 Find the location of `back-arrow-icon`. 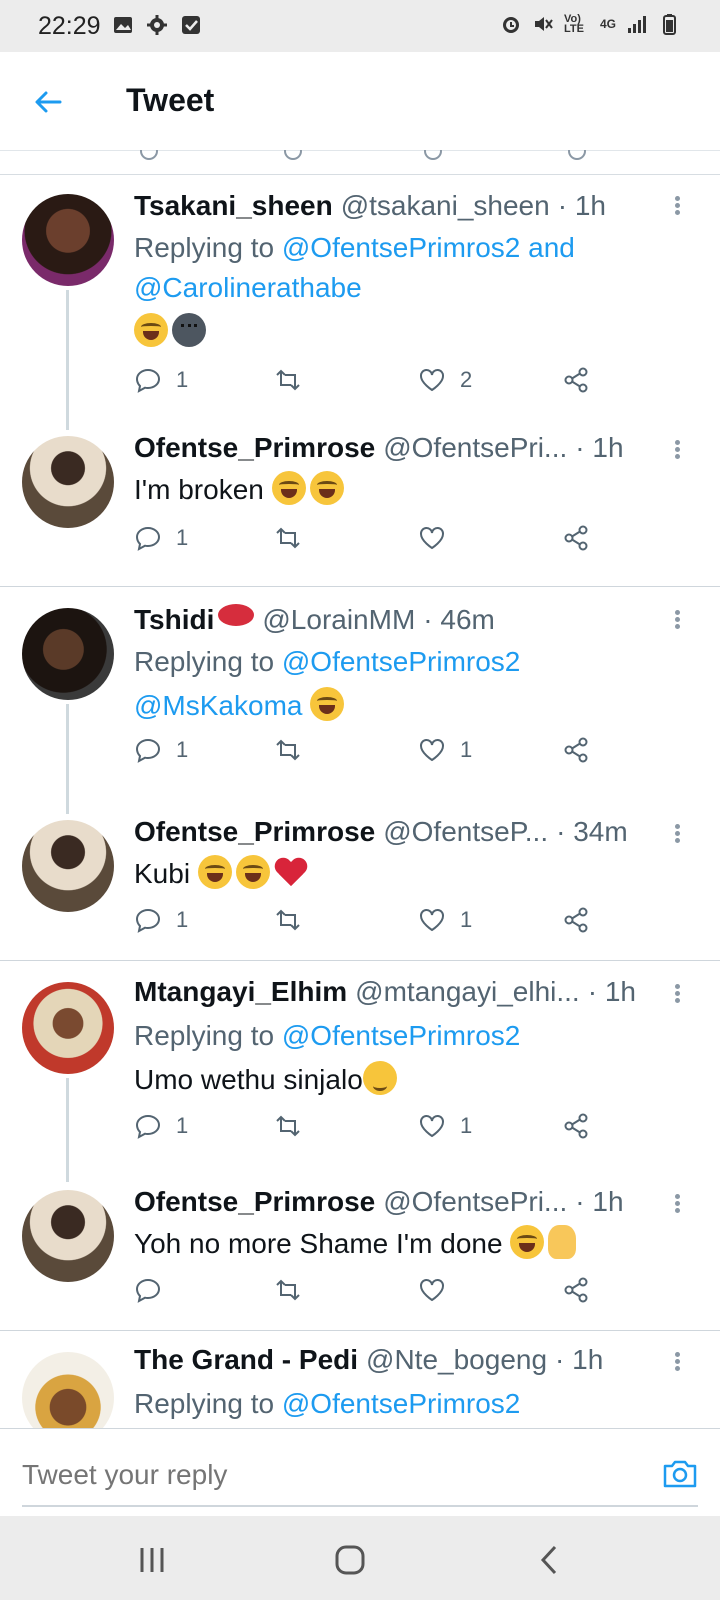

back-arrow-icon is located at coordinates (48, 102).